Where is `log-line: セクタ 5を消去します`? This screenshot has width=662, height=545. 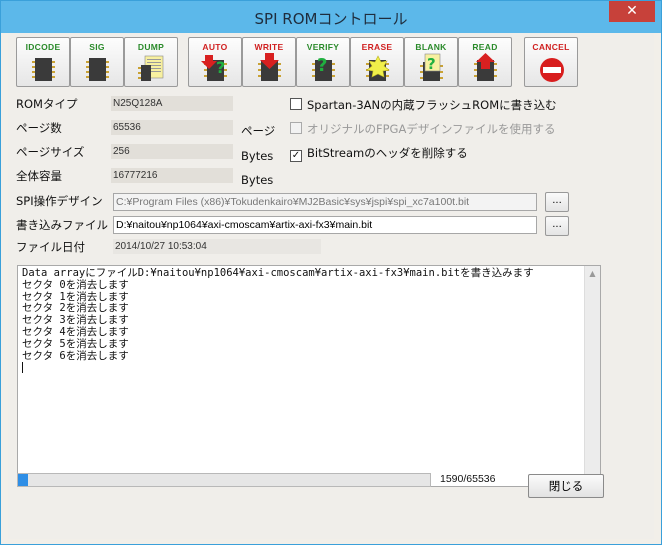 log-line: セクタ 5を消去します is located at coordinates (75, 343).